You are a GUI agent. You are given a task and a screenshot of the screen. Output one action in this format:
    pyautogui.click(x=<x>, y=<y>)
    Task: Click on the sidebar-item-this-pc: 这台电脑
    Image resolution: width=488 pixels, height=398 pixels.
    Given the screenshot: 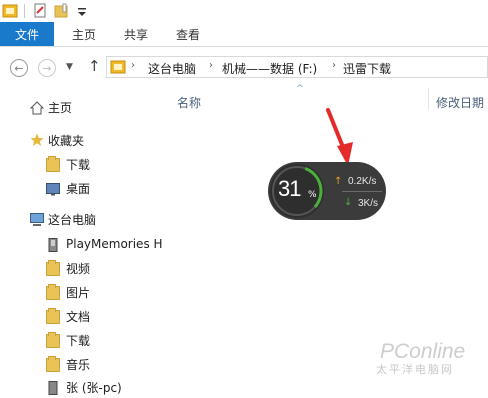 What is the action you would take?
    pyautogui.click(x=72, y=219)
    